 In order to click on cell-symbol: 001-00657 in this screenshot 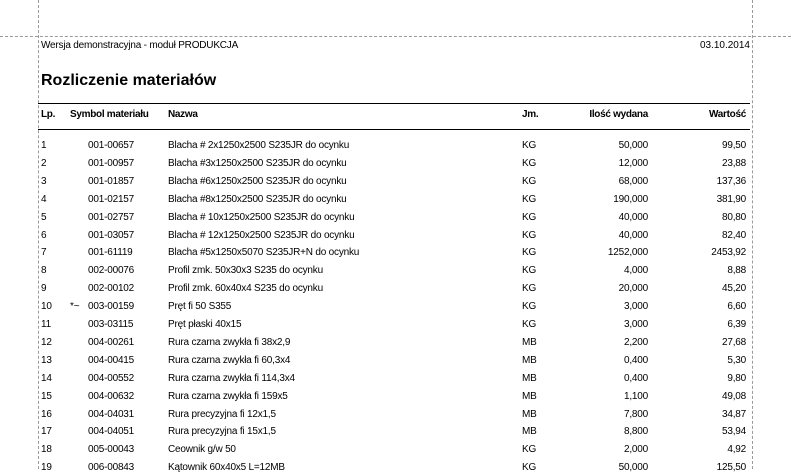, I will do `click(111, 145)`.